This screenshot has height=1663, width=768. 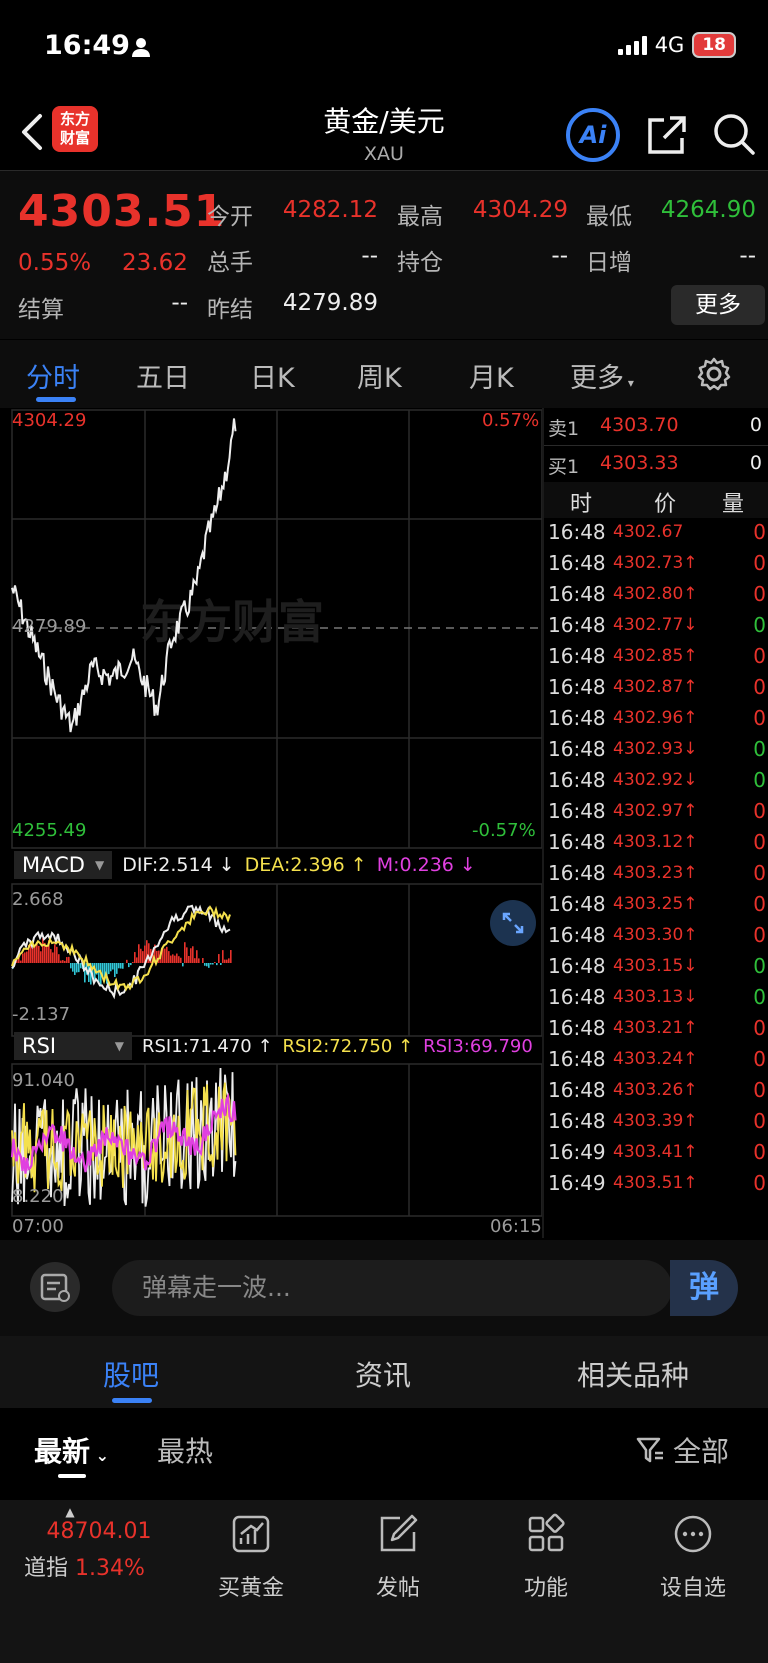 What do you see at coordinates (755, 463) in the screenshot?
I see `buy-volume: 0` at bounding box center [755, 463].